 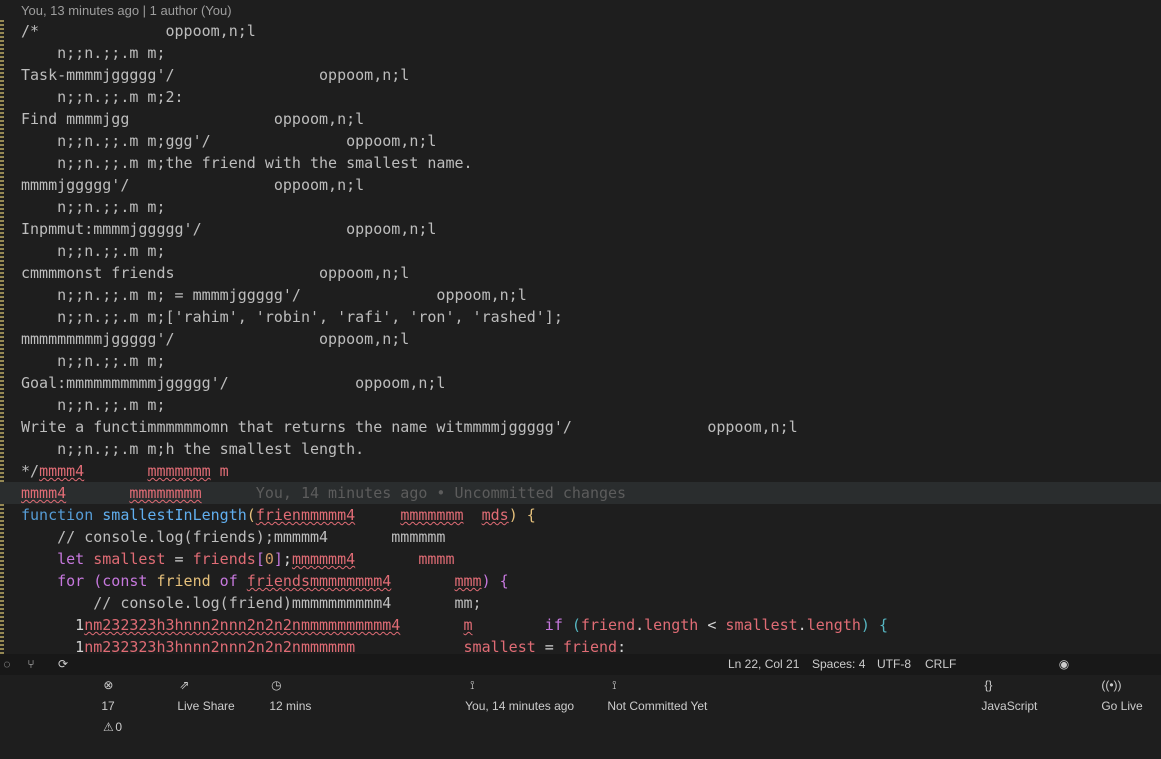 I want to click on code-line-text: mmmmjggggg'/ oppoom,n;l, so click(x=192, y=185).